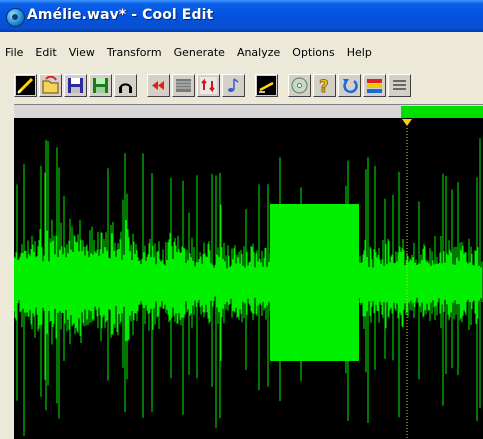 This screenshot has height=439, width=483. I want to click on waveform-view-icon, so click(183, 85).